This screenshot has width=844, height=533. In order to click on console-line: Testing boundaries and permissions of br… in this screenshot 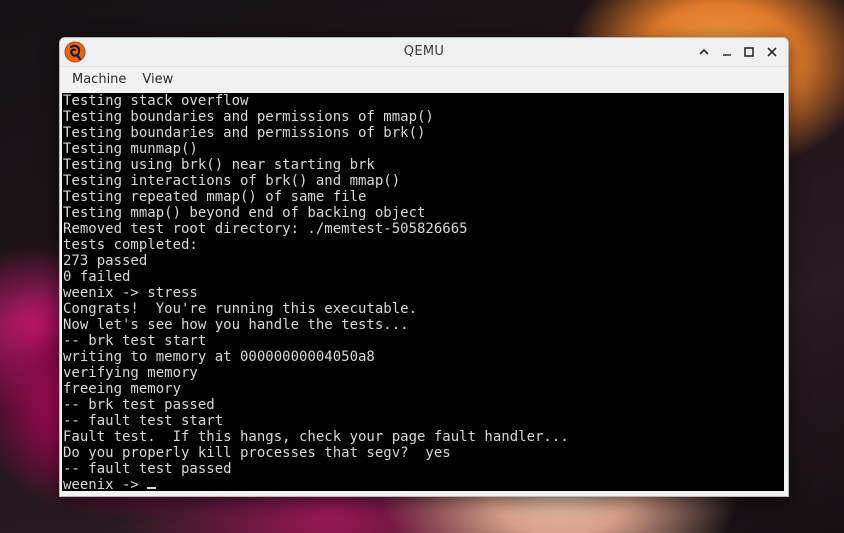, I will do `click(244, 133)`.